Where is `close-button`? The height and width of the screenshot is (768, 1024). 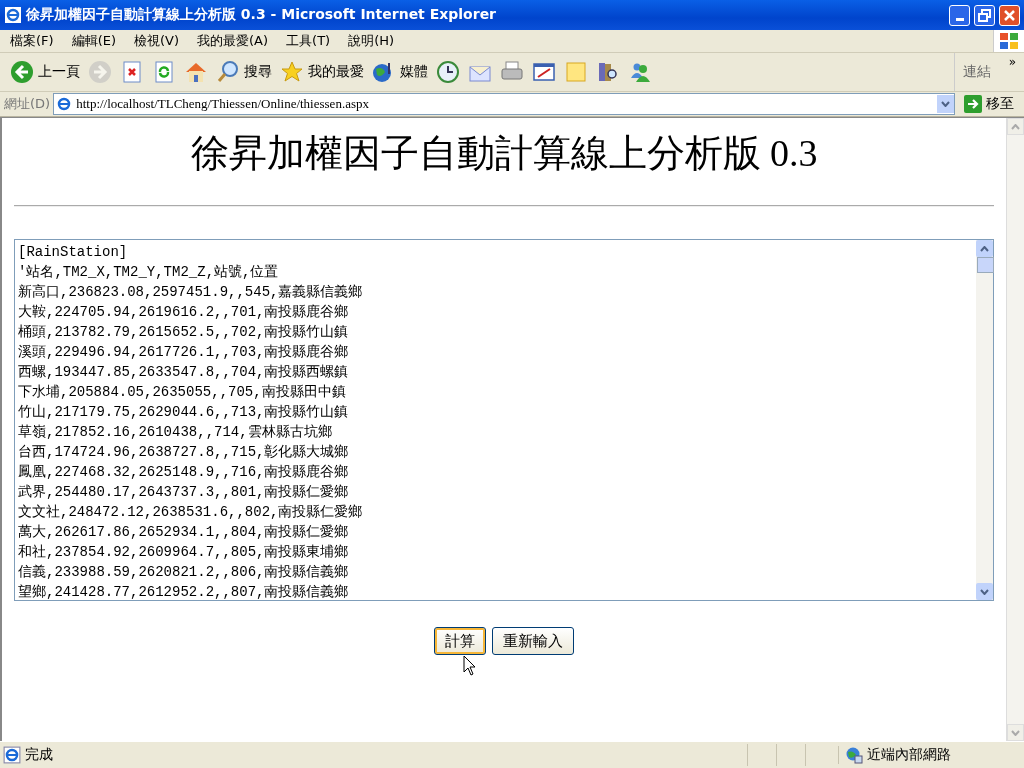
close-button is located at coordinates (1009, 15).